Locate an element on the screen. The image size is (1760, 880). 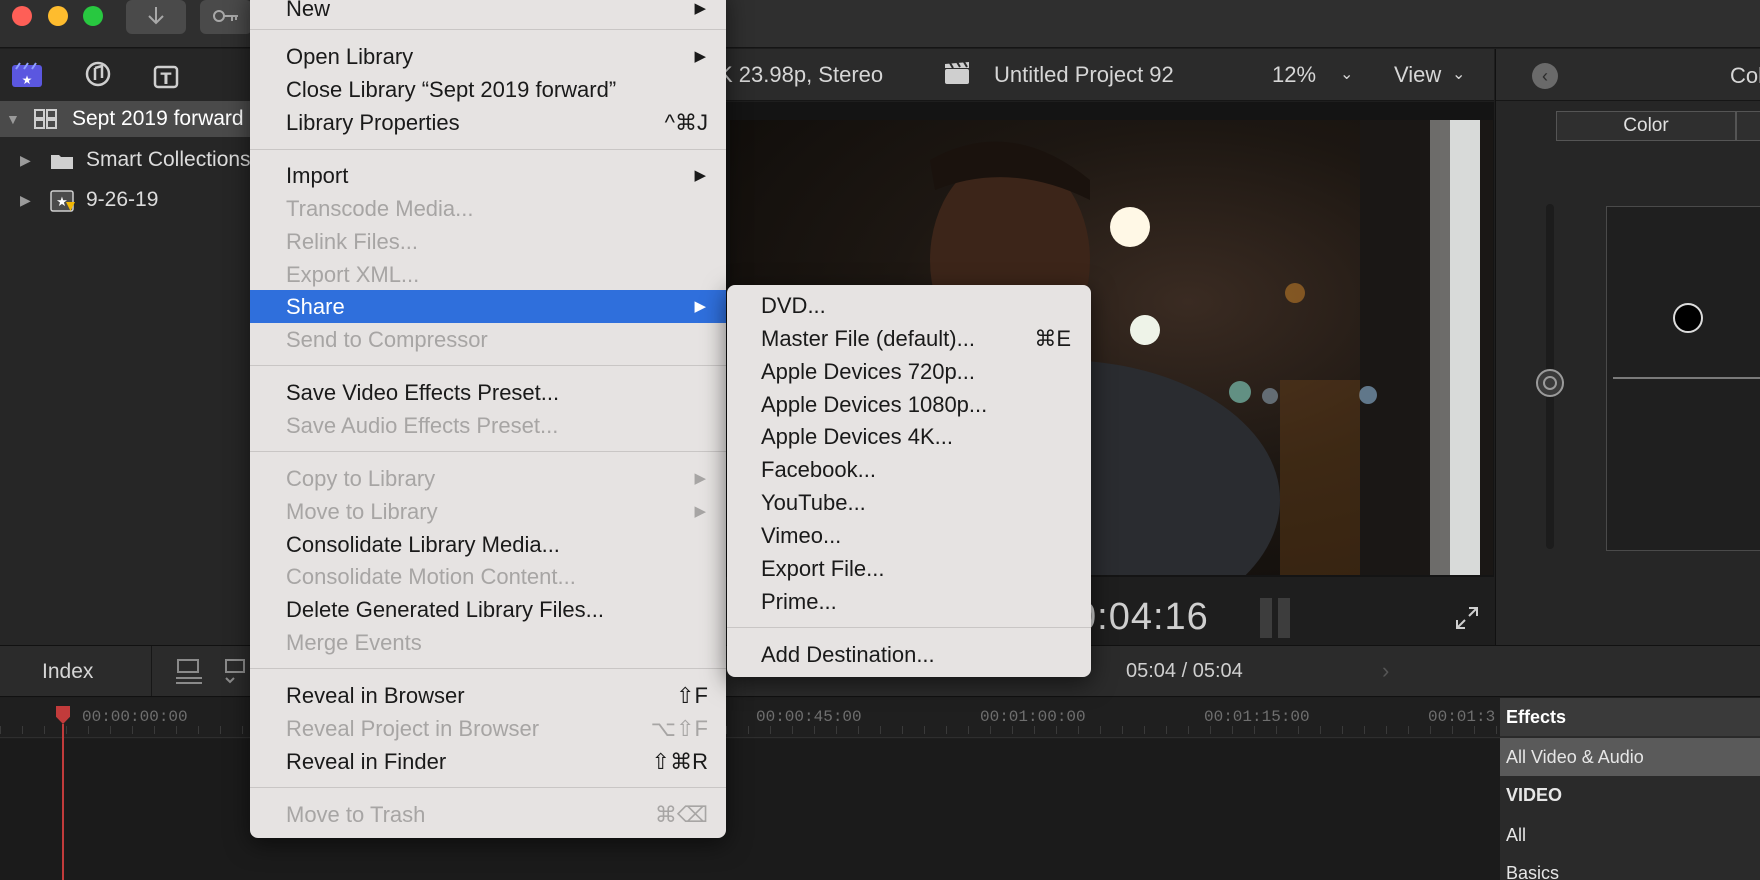
zoom-window-button is located at coordinates (93, 16).